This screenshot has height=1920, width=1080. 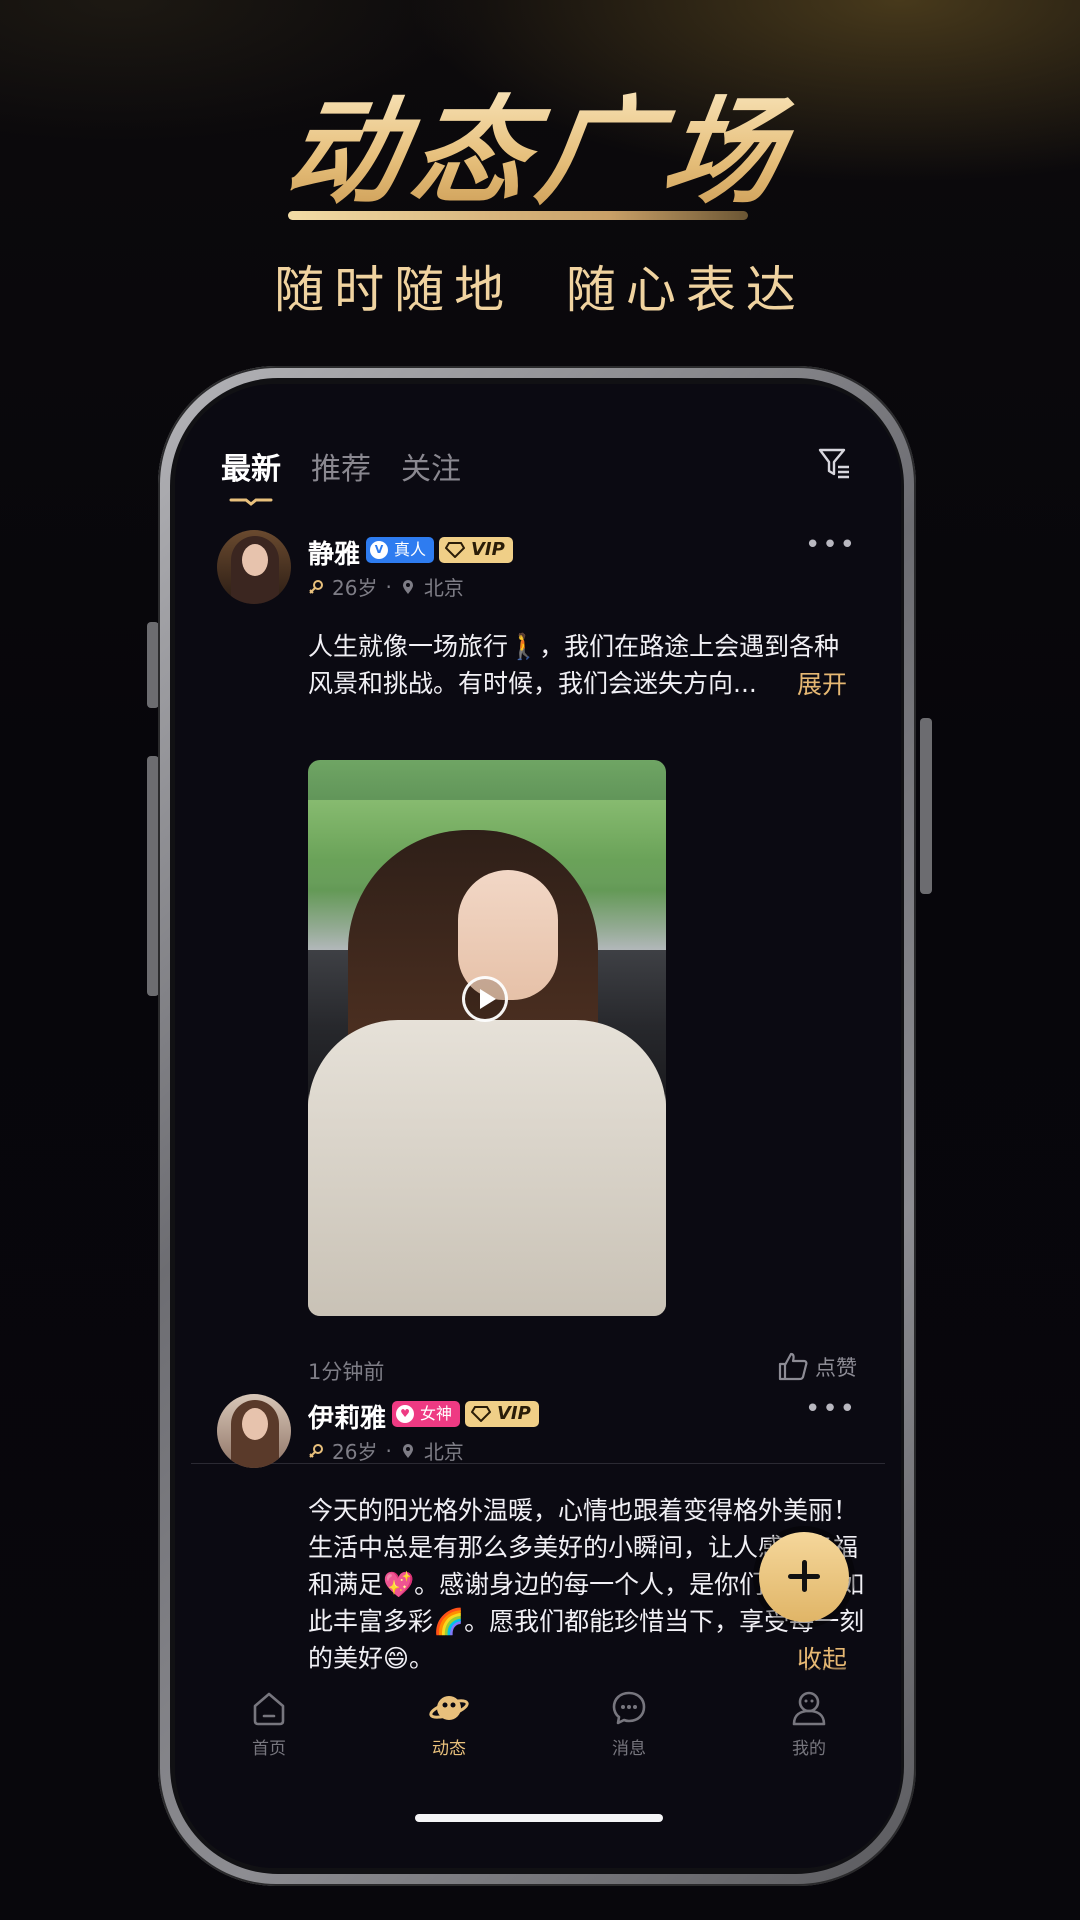 I want to click on promo-subtitle: 随时随地 随心表达, so click(x=540, y=290).